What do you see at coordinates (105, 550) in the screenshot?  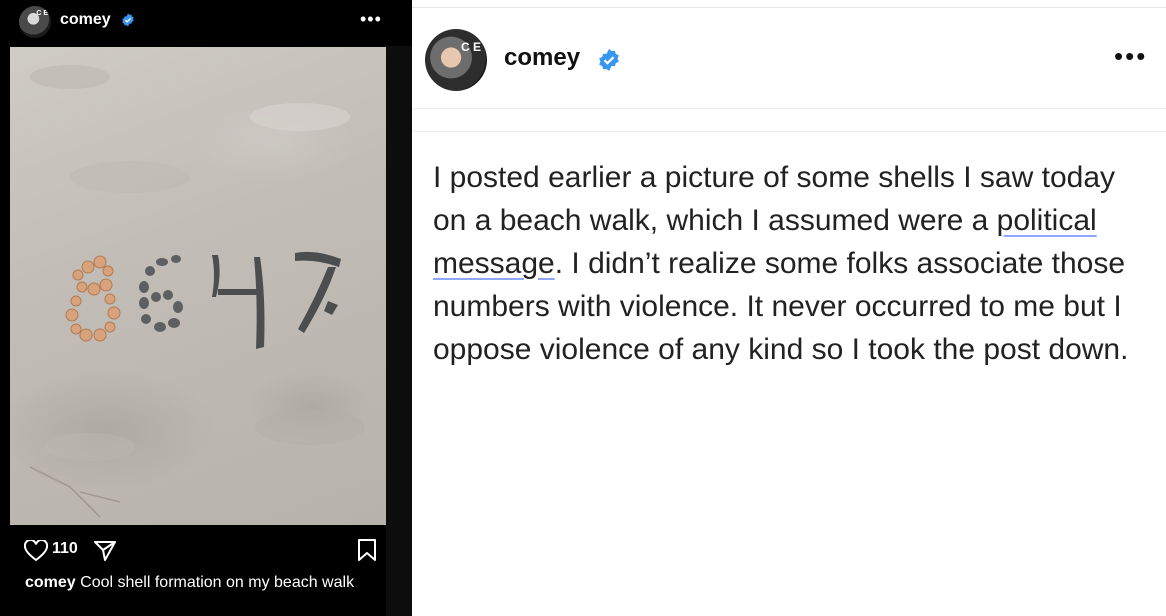 I see `share-icon` at bounding box center [105, 550].